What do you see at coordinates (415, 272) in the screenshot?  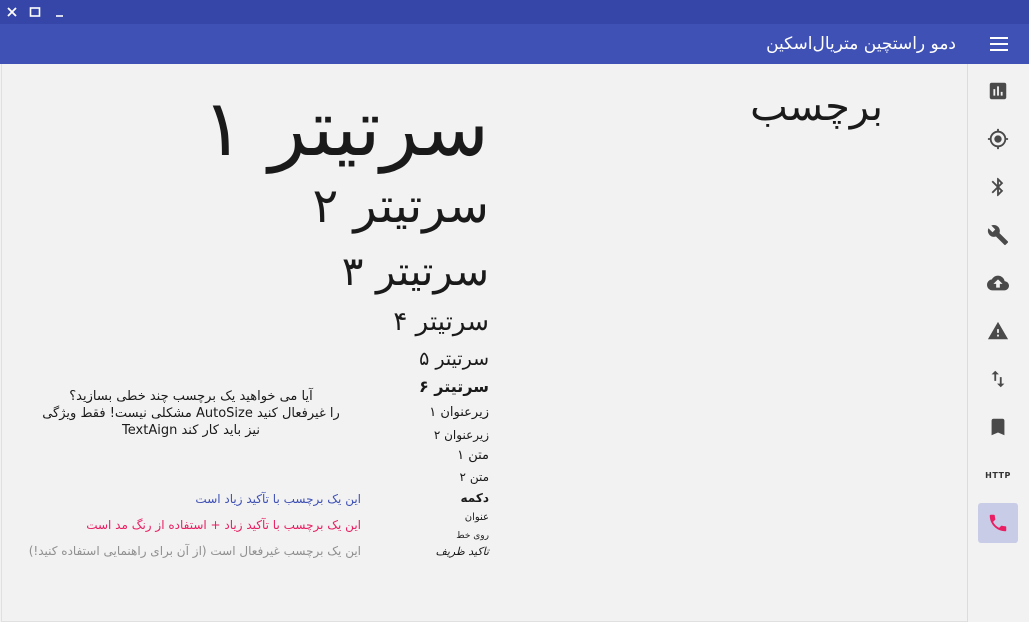 I see `heading-3: سرتیتر ۳` at bounding box center [415, 272].